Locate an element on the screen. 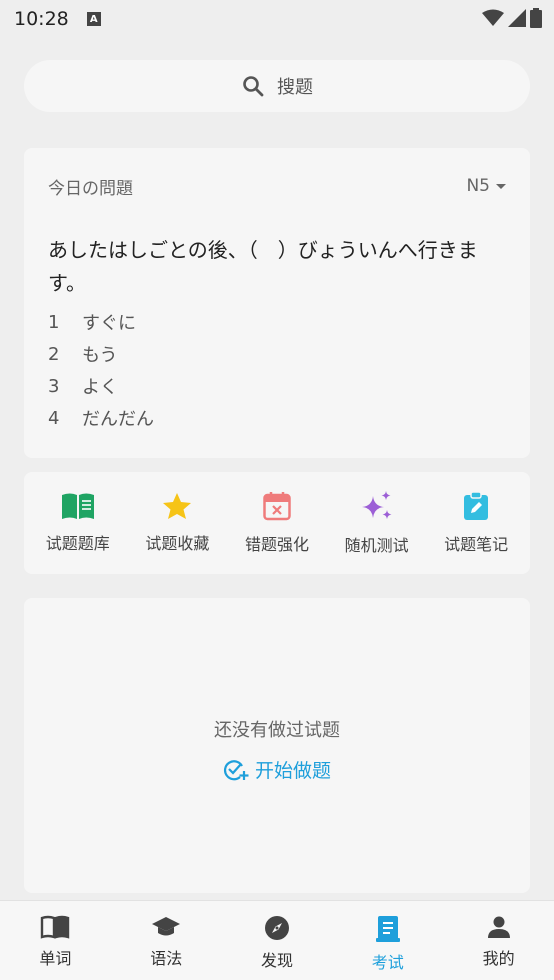 The image size is (554, 980). nav-label: 我的 is located at coordinates (498, 958).